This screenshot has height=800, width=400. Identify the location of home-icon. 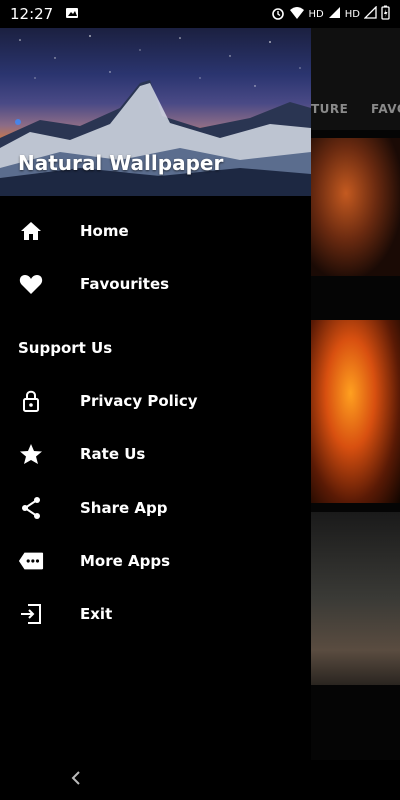
(31, 231).